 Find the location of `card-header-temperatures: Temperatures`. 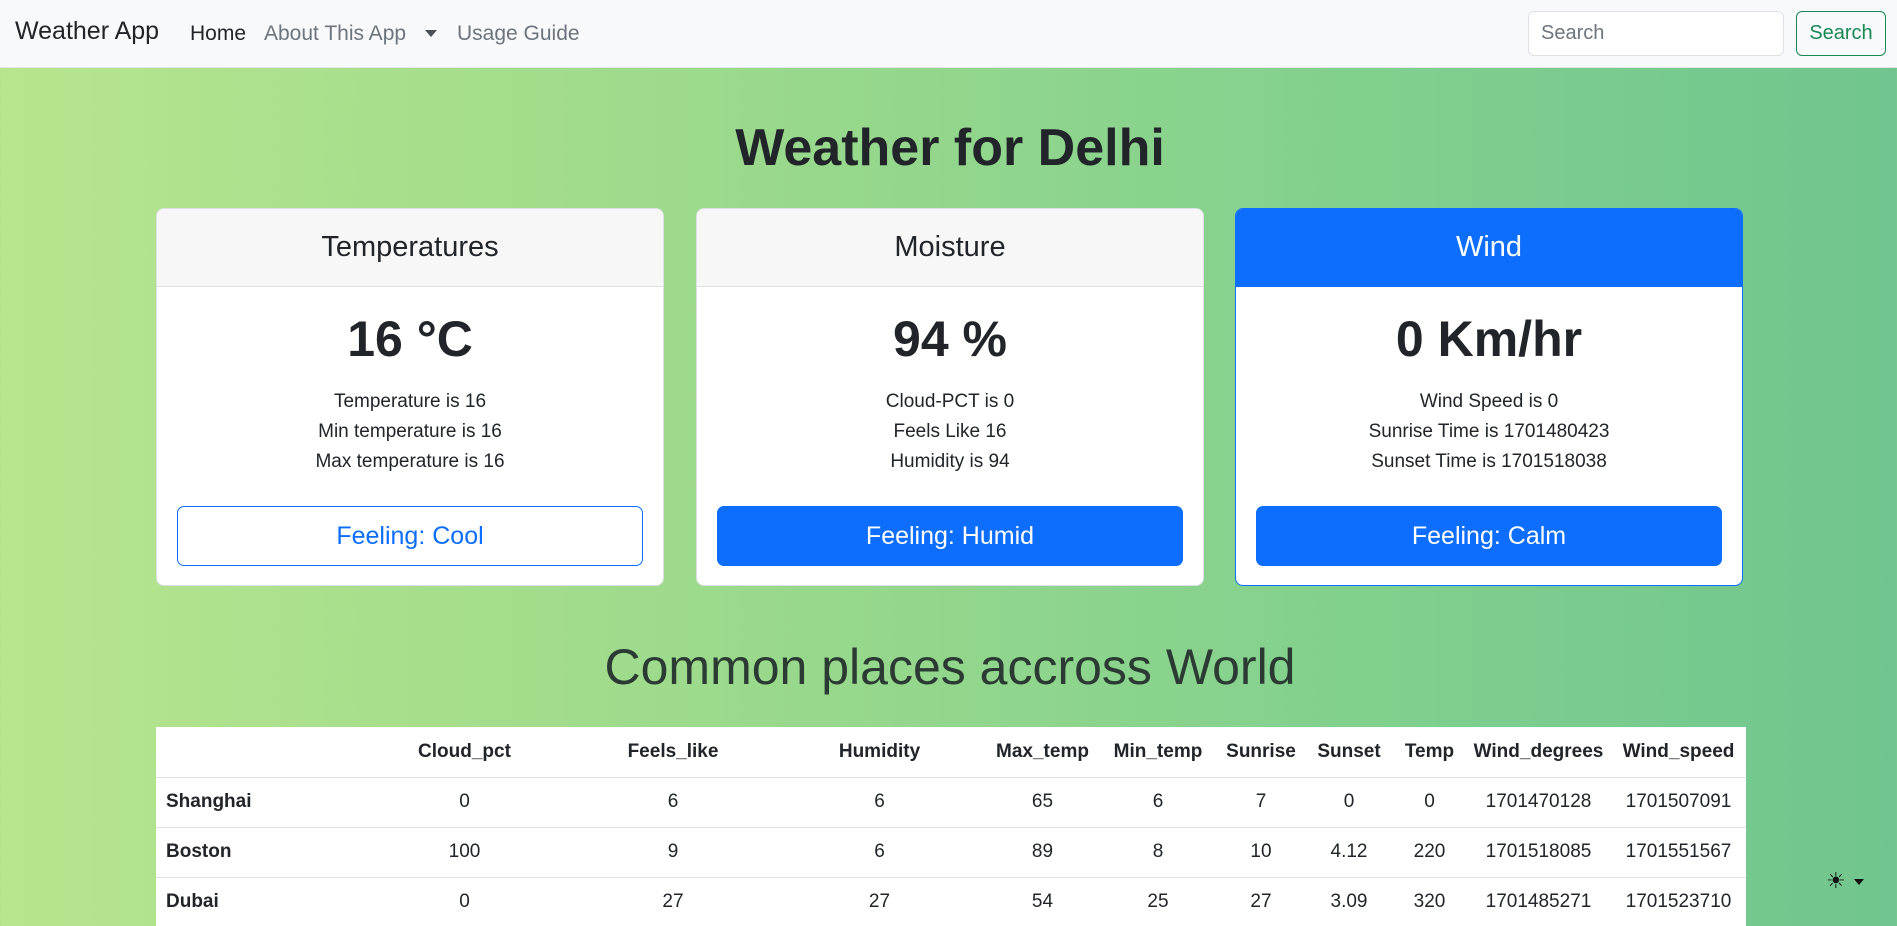

card-header-temperatures: Temperatures is located at coordinates (410, 248).